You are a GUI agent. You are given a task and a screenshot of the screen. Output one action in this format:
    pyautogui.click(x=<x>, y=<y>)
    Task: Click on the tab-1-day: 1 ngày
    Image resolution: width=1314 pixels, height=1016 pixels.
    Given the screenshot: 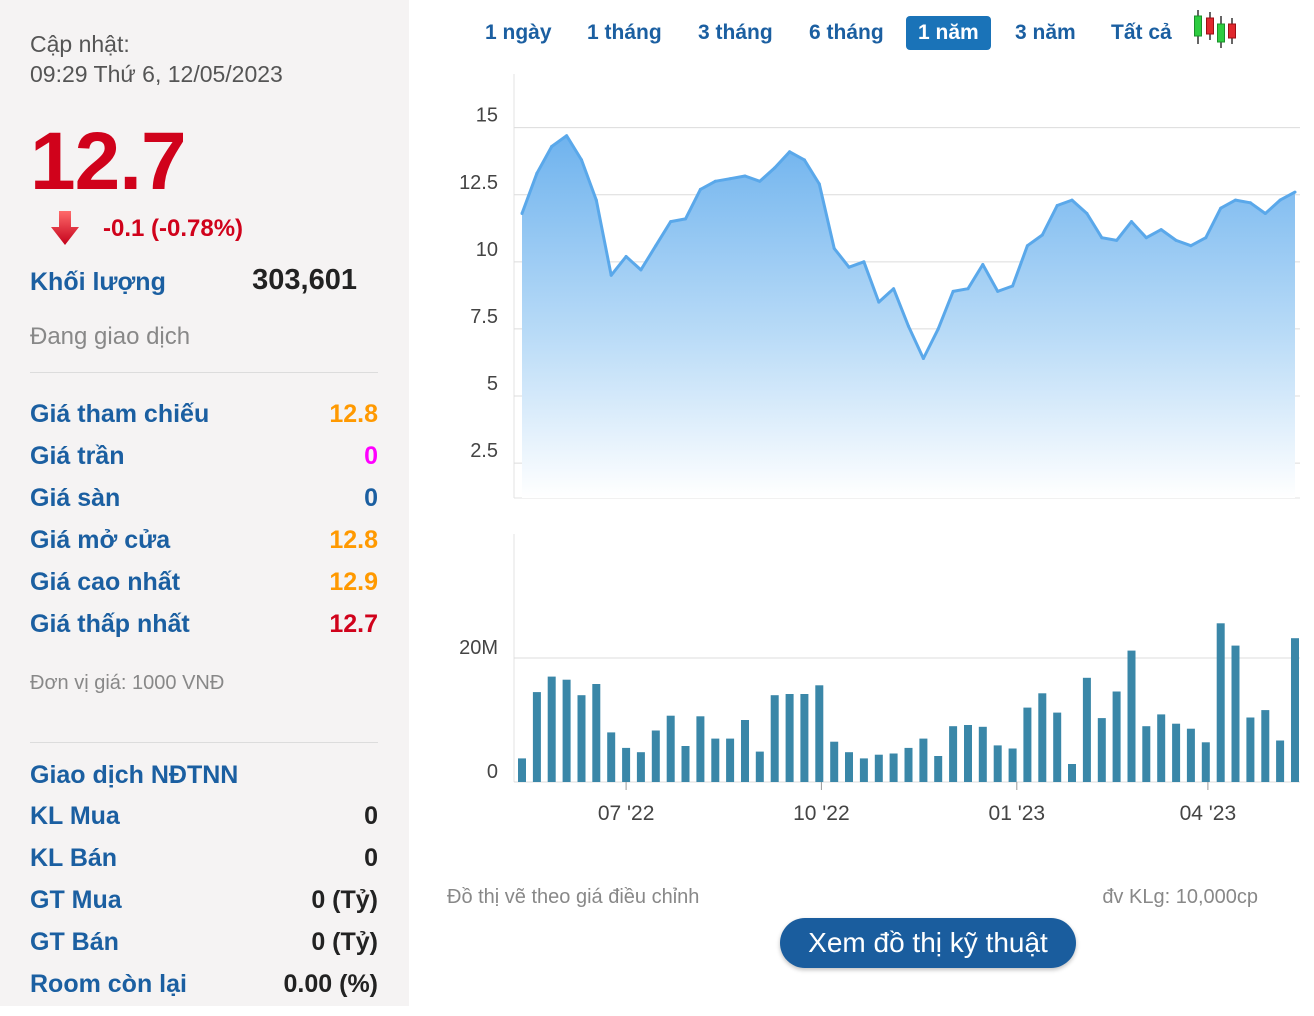 What is the action you would take?
    pyautogui.click(x=518, y=33)
    